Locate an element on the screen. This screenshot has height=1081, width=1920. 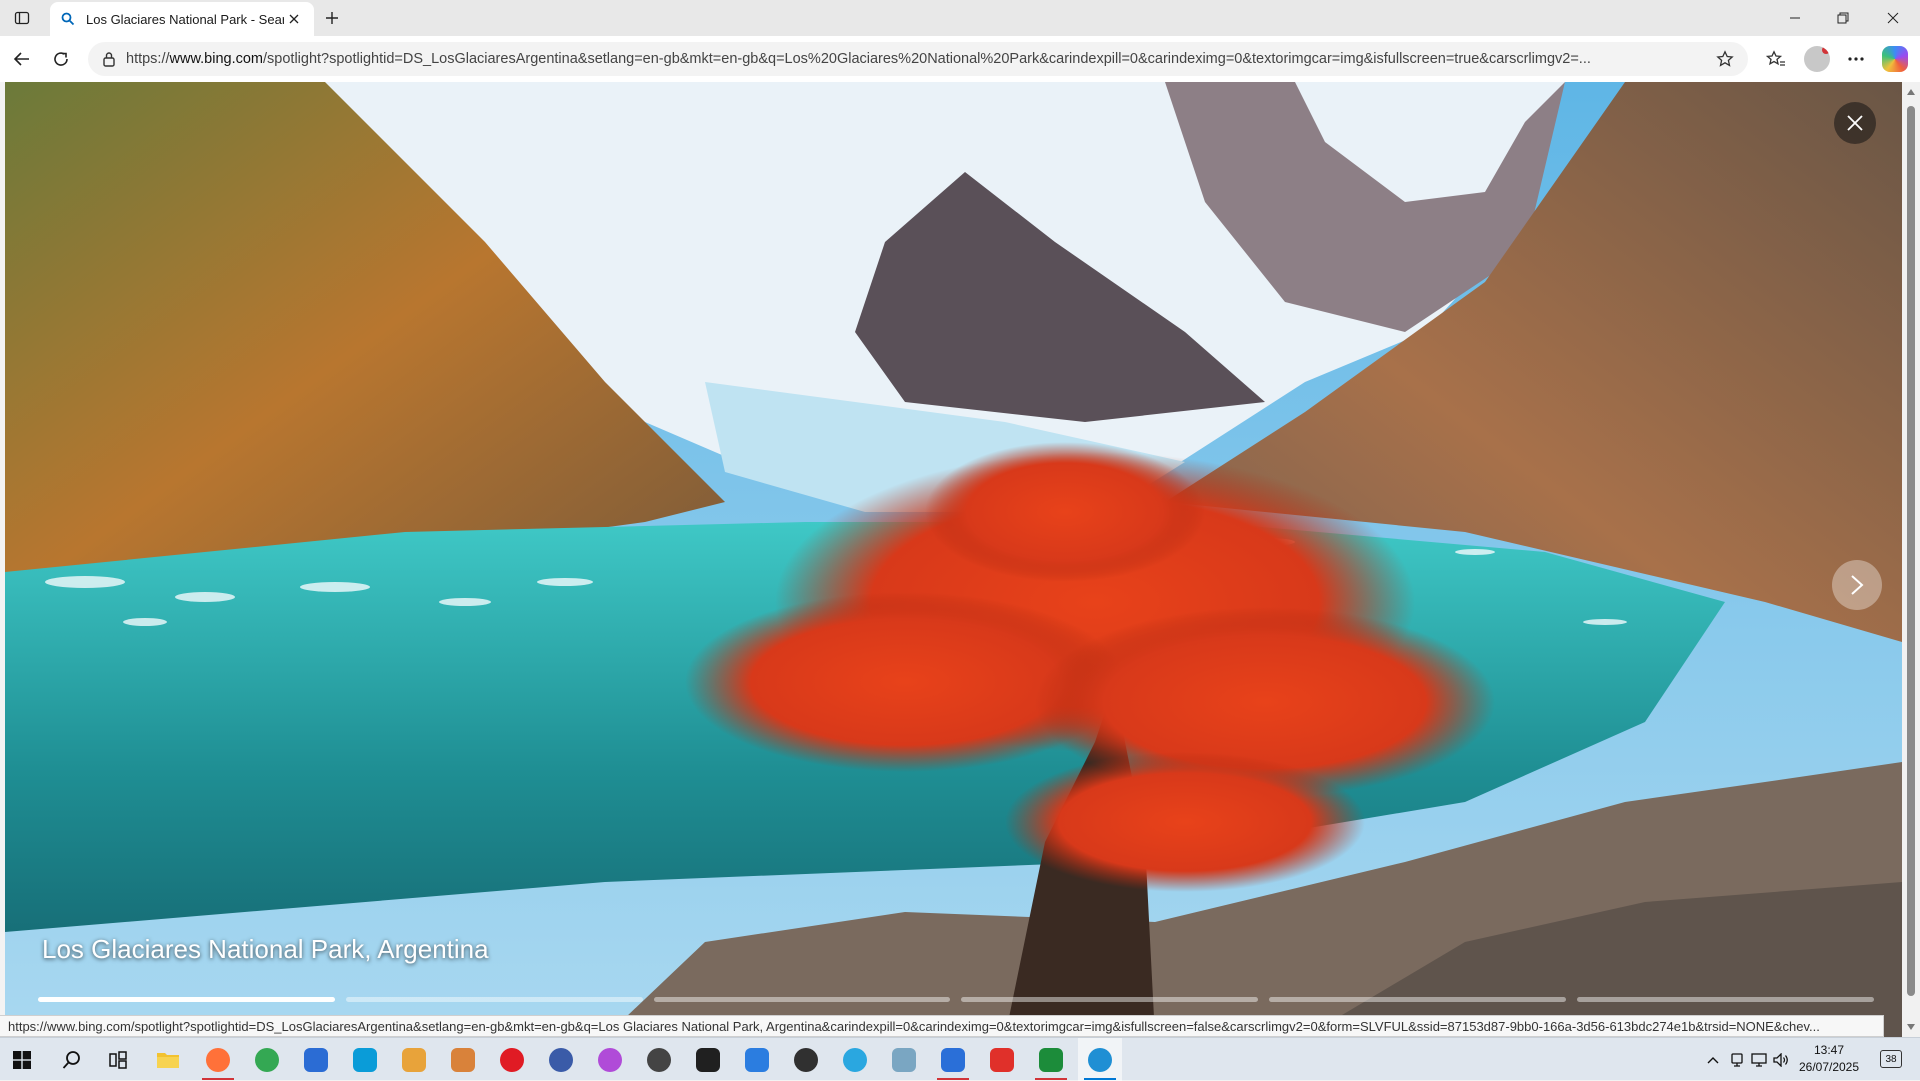
notification-center-button: 38 is located at coordinates (1891, 1059).